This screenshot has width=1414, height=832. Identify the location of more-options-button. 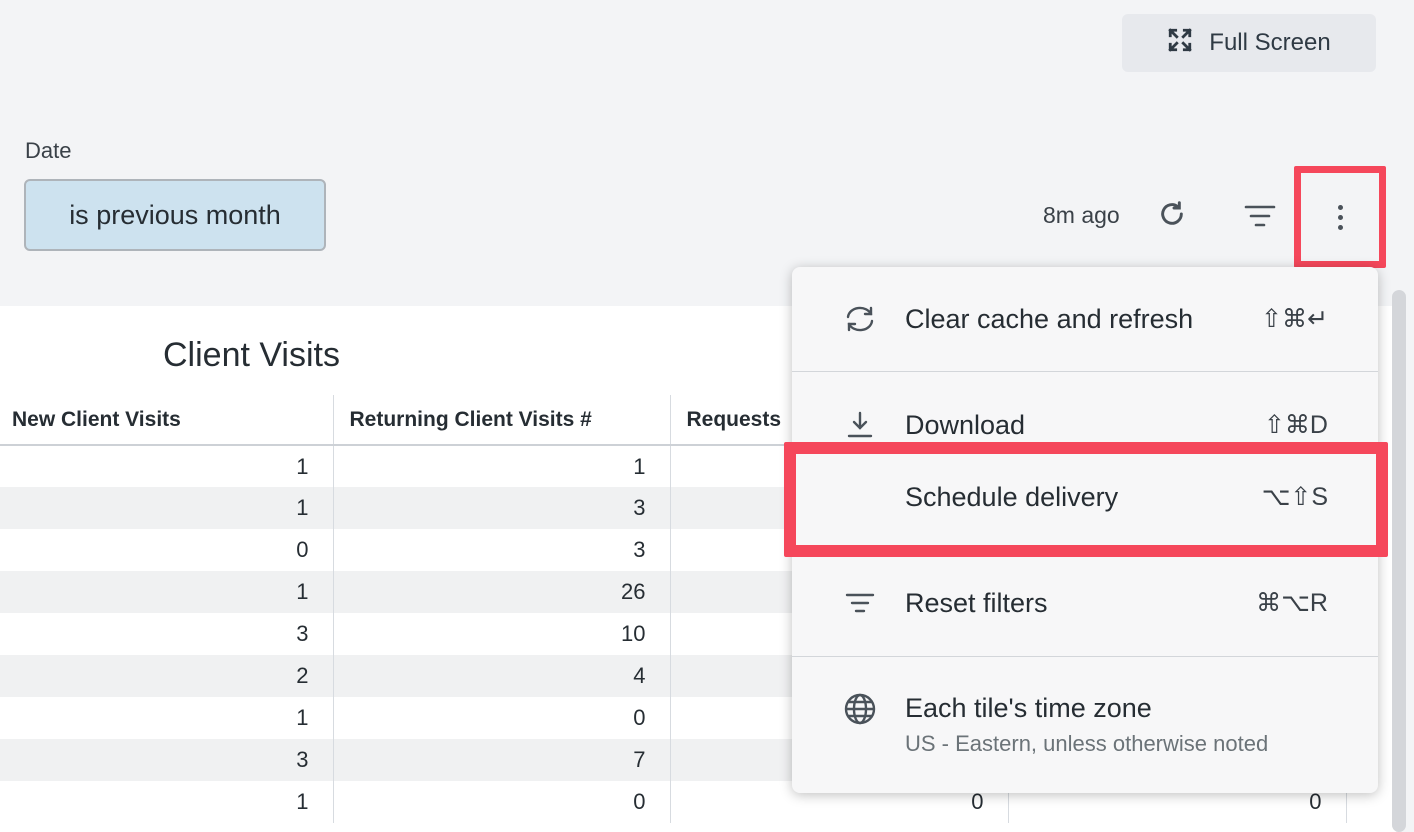
(1340, 217).